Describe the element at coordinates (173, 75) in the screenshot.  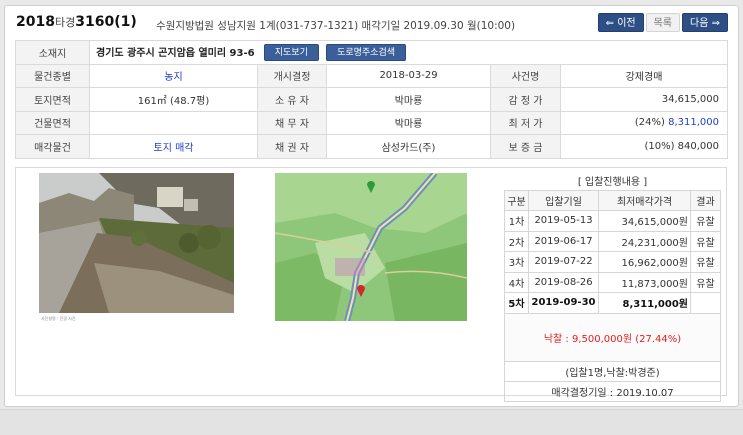
I see `property-type-link: 농지` at that location.